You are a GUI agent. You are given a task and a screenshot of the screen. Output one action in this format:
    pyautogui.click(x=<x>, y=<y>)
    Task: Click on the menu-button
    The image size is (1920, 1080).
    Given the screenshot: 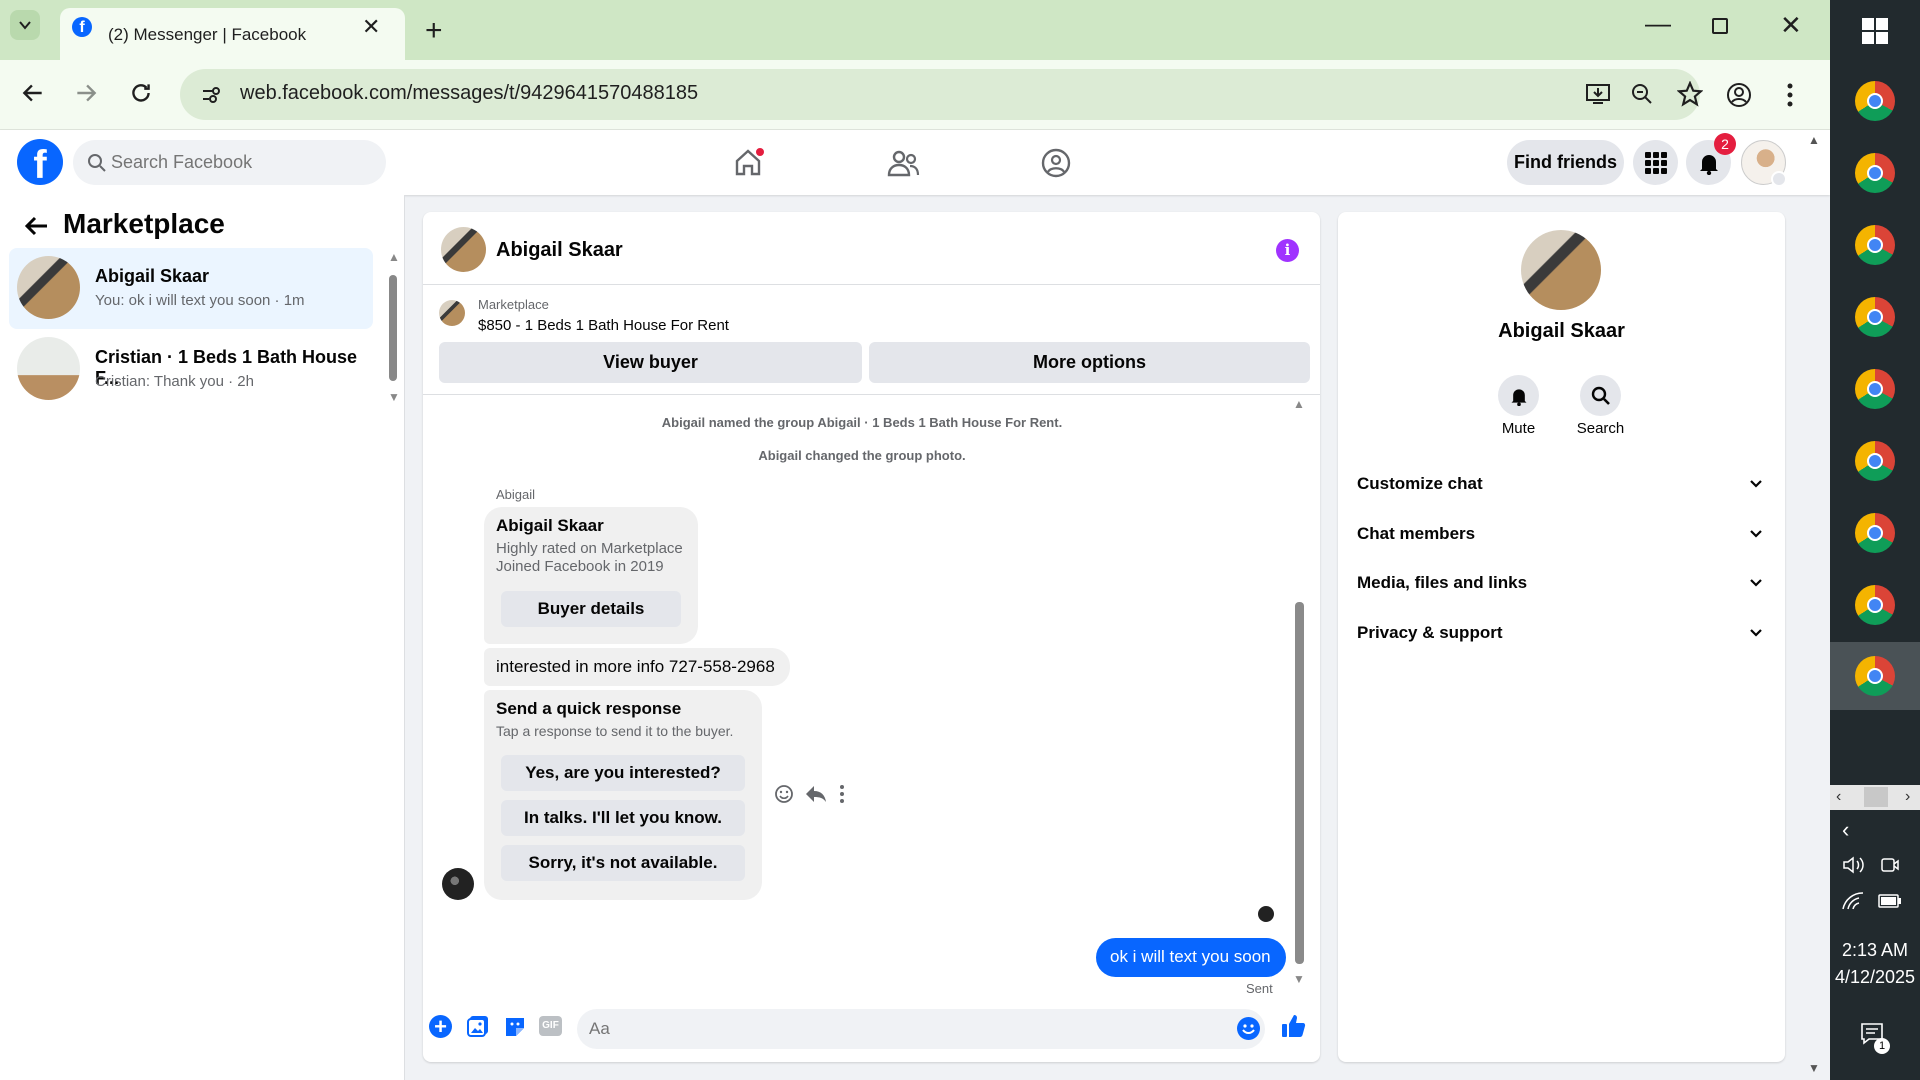 What is the action you would take?
    pyautogui.click(x=1655, y=162)
    